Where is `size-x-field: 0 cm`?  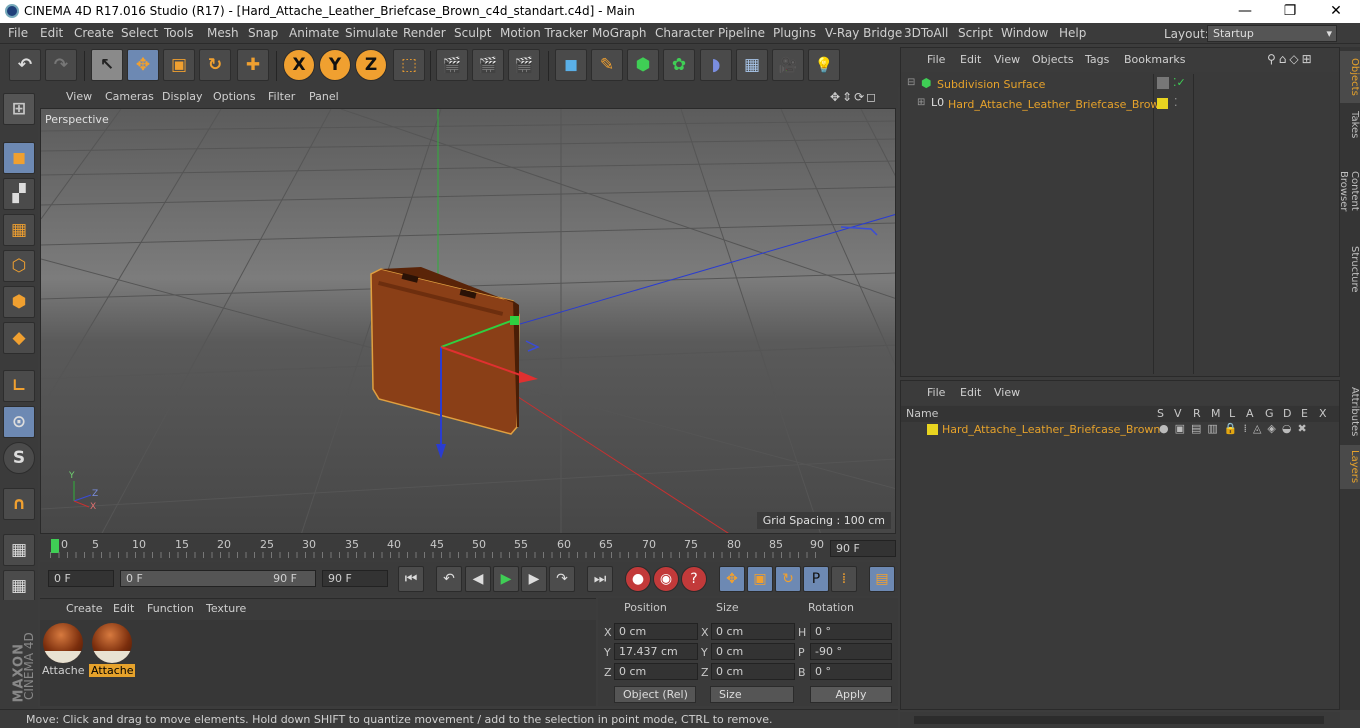
size-x-field: 0 cm is located at coordinates (753, 631).